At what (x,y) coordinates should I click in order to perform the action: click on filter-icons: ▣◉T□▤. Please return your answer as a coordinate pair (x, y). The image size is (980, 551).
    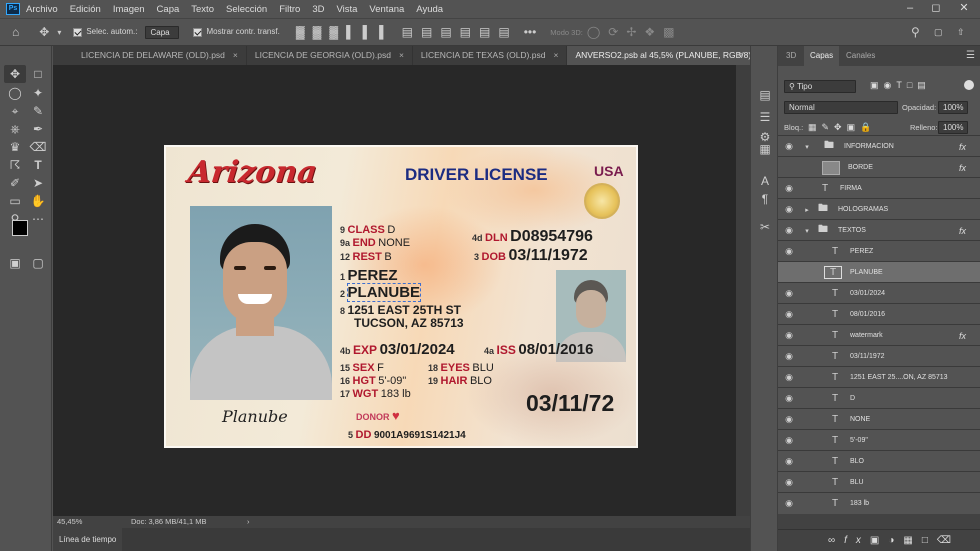
    Looking at the image, I should click on (900, 85).